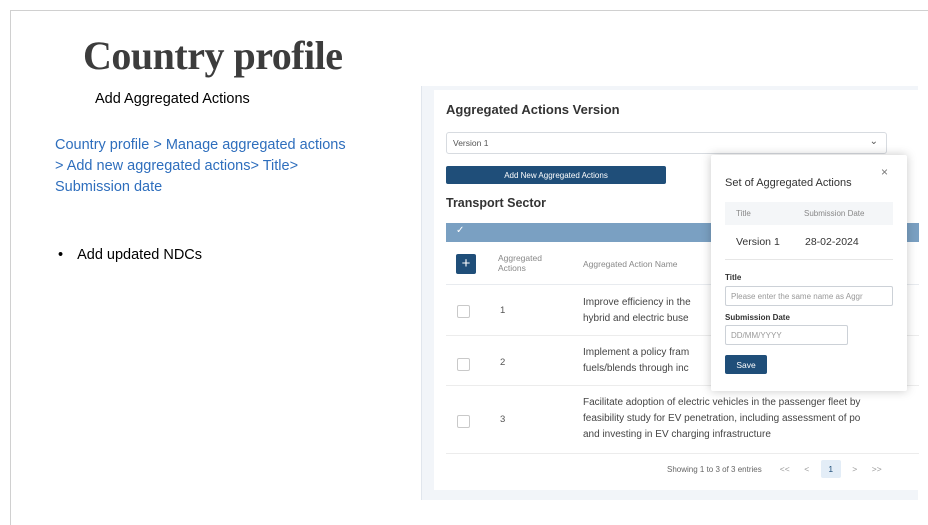 The height and width of the screenshot is (525, 928). What do you see at coordinates (460, 230) in the screenshot?
I see `check-icon: ✓` at bounding box center [460, 230].